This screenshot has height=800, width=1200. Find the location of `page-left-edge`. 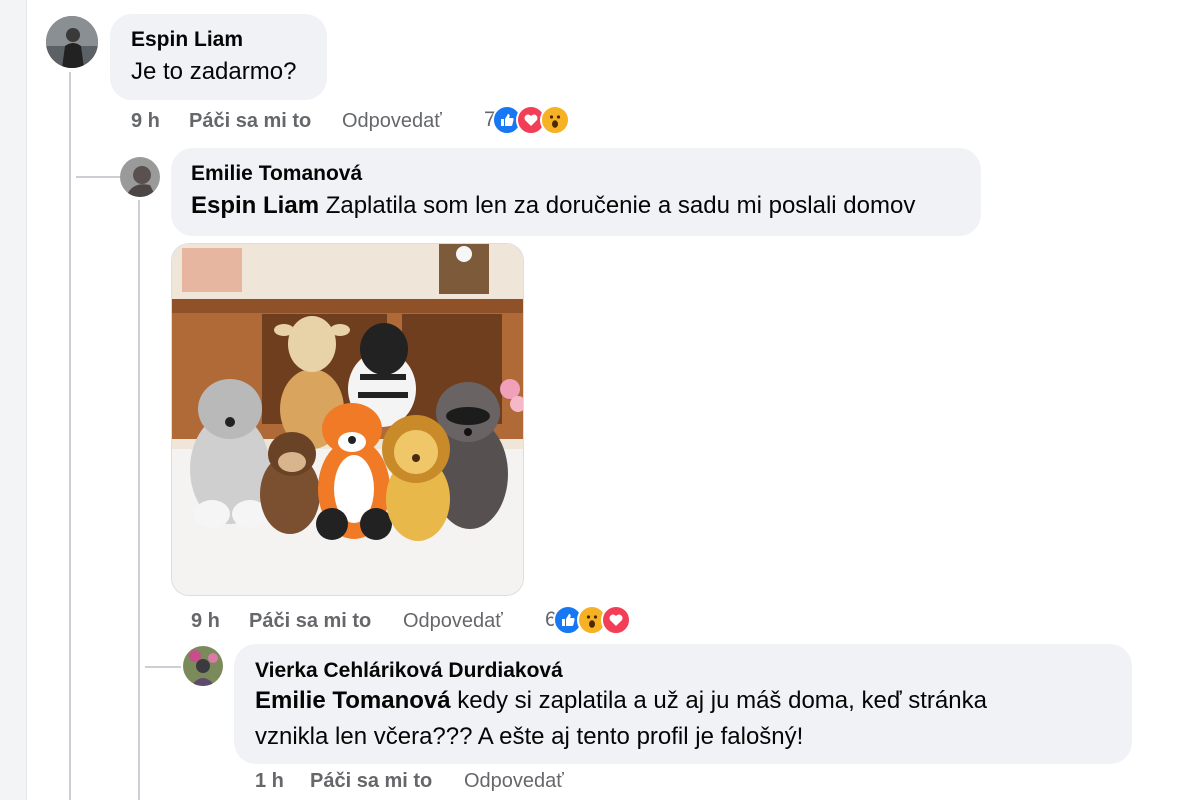

page-left-edge is located at coordinates (13, 400).